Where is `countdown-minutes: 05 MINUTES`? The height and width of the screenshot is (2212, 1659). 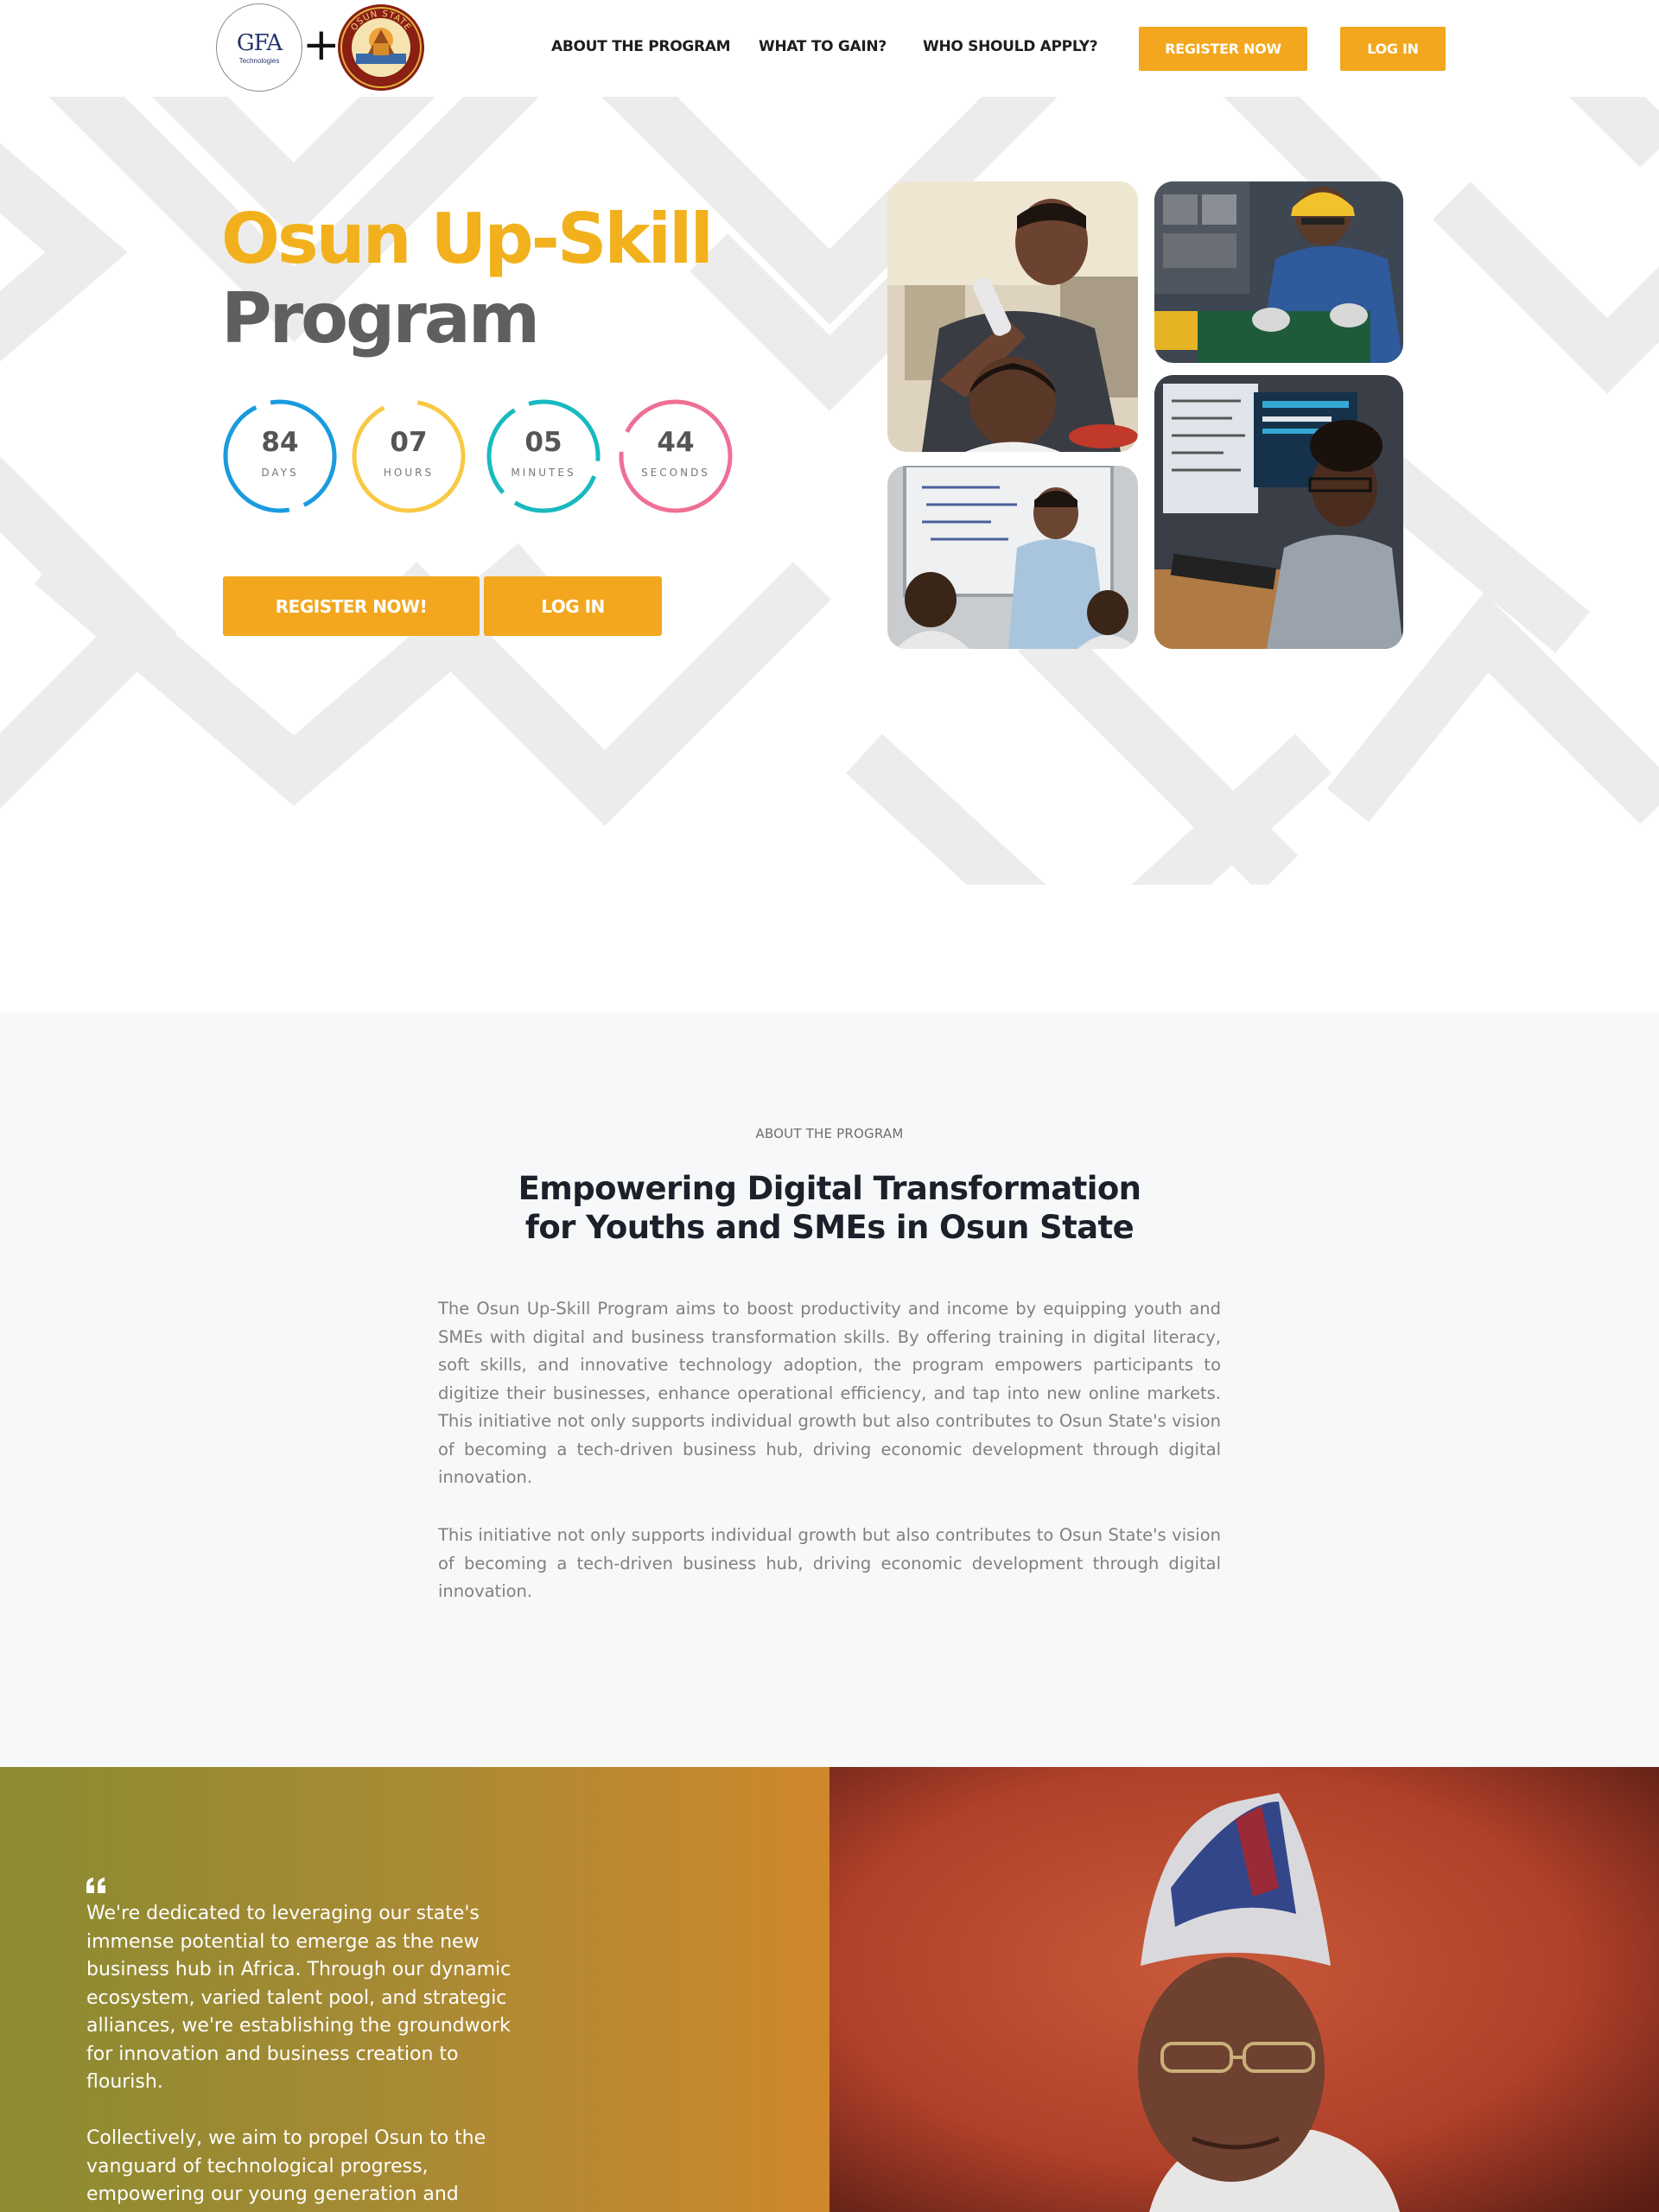 countdown-minutes: 05 MINUTES is located at coordinates (543, 456).